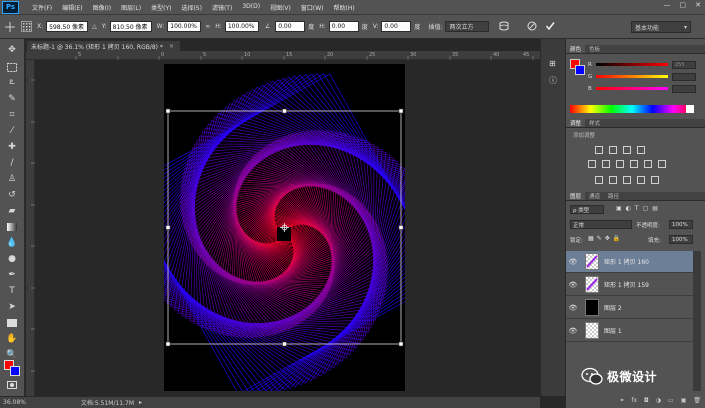  What do you see at coordinates (655, 180) in the screenshot?
I see `selective-color-icon` at bounding box center [655, 180].